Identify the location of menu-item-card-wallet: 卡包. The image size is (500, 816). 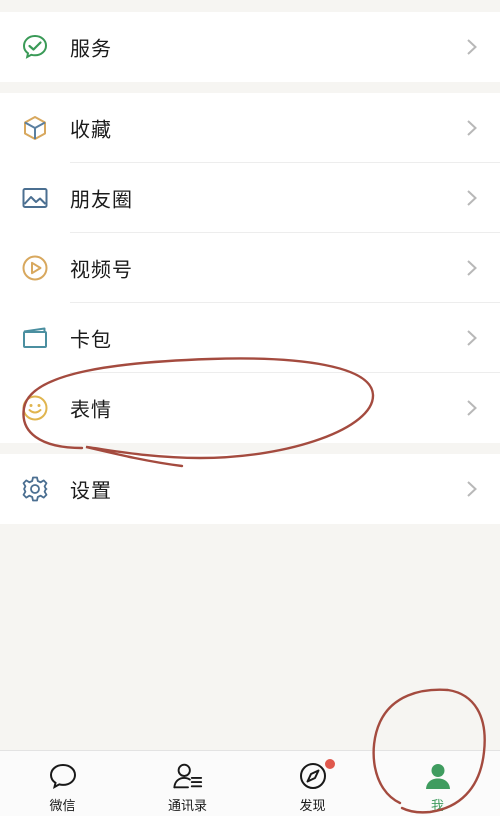
(250, 338).